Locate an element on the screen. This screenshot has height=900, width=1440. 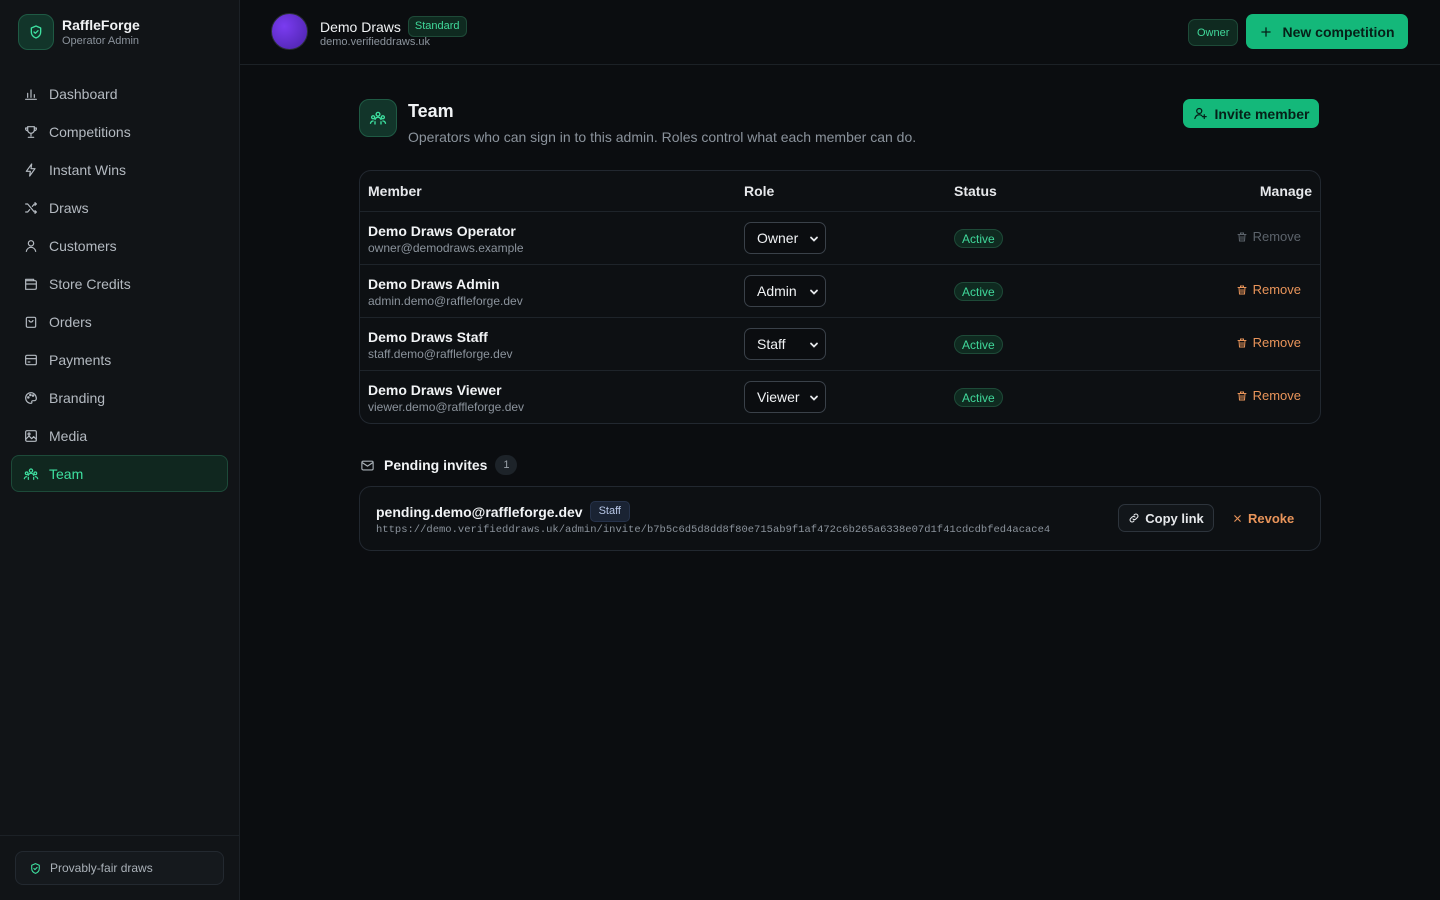
new-competition-label: New competition is located at coordinates (1338, 31).